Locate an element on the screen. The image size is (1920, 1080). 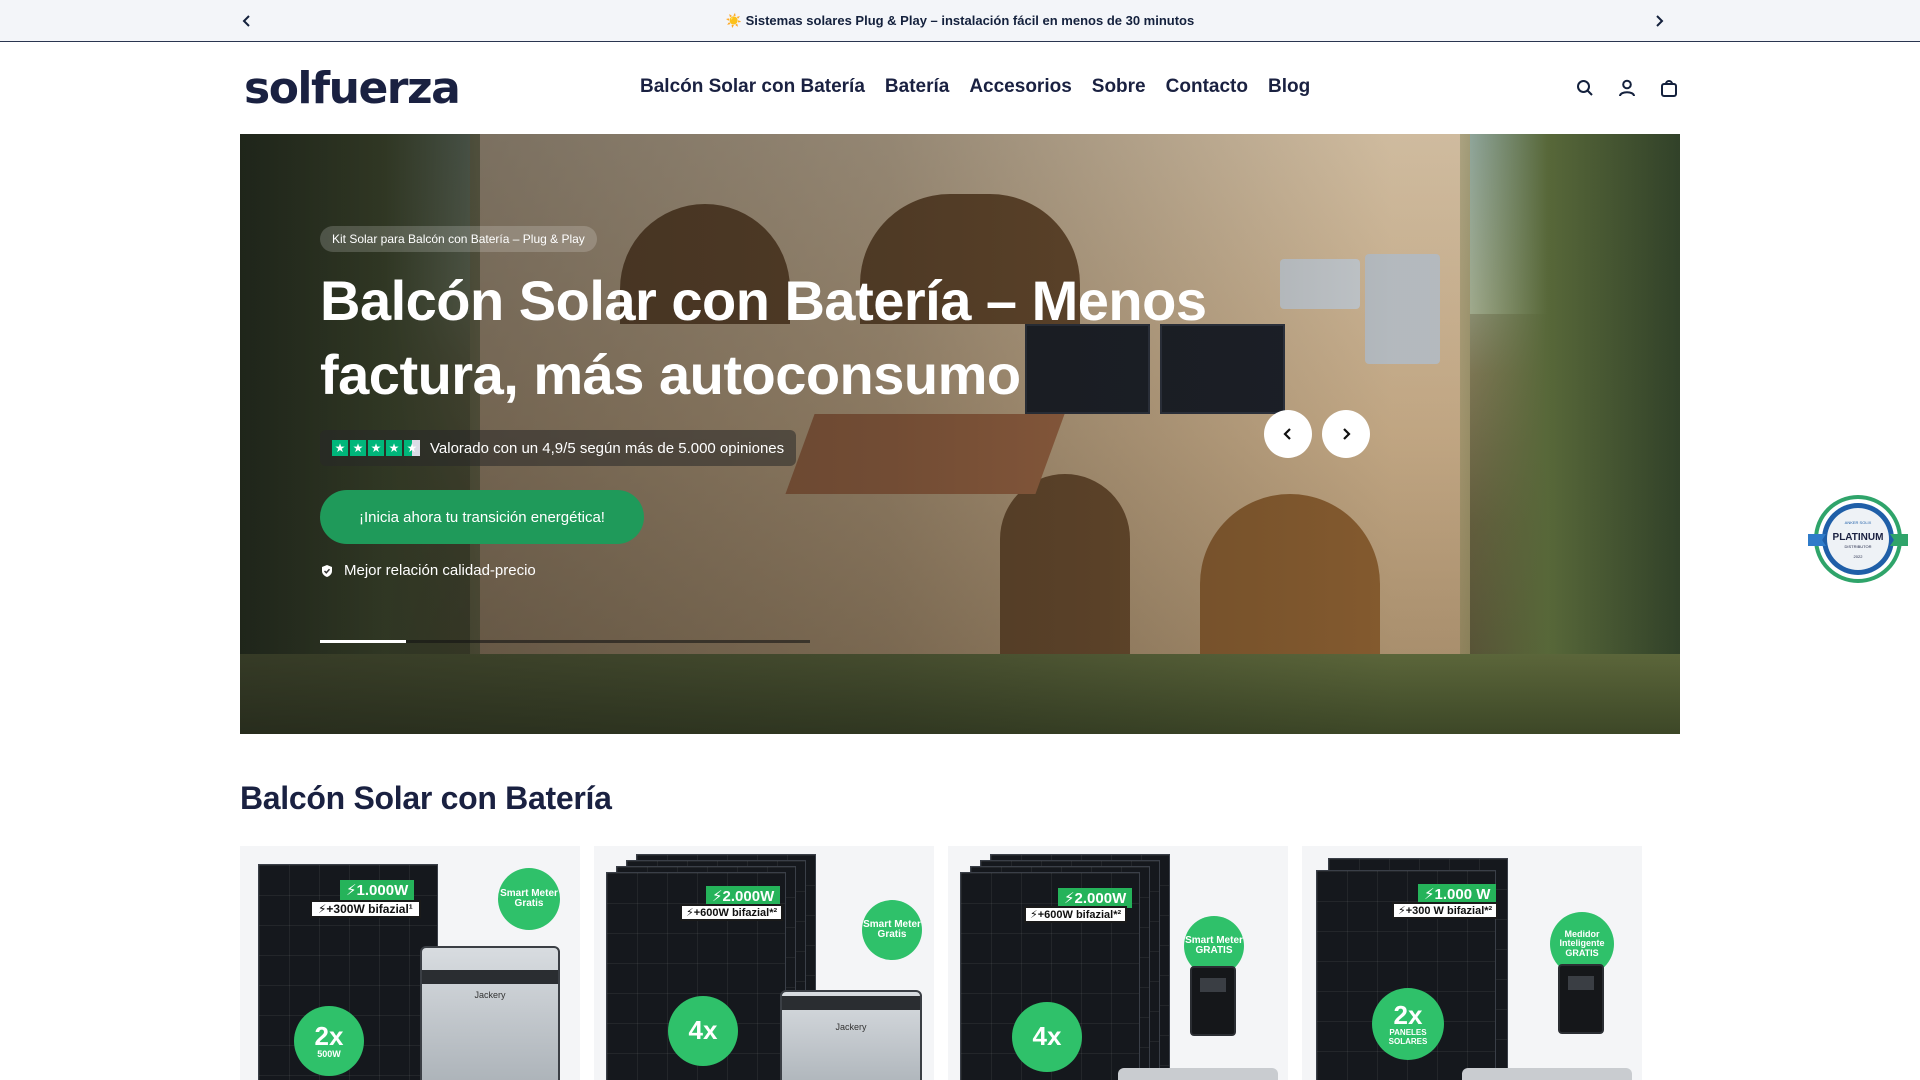
rating-stars: ★ ★ ★ ★ ★ is located at coordinates (376, 448).